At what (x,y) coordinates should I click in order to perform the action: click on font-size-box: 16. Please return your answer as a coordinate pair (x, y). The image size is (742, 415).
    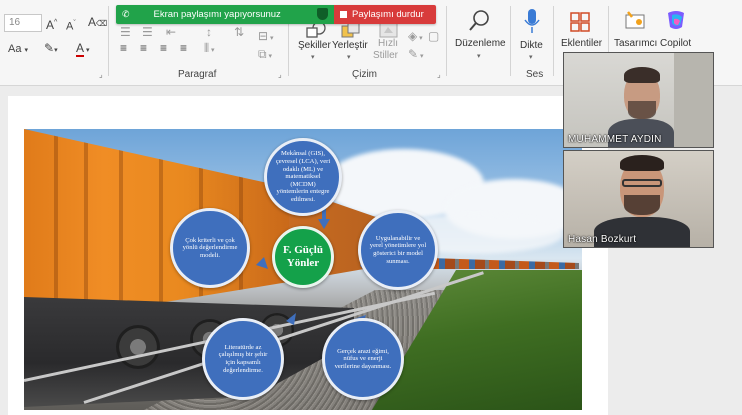
    Looking at the image, I should click on (23, 23).